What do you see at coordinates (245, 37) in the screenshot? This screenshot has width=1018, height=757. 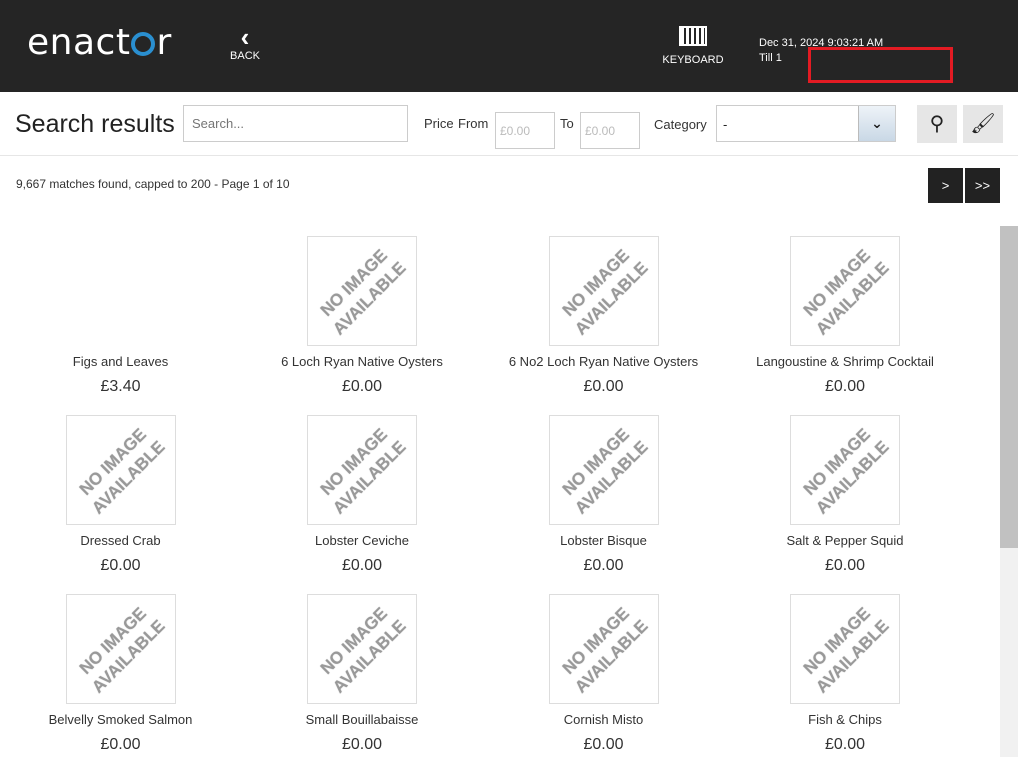 I see `chevron-left-icon: ‹` at bounding box center [245, 37].